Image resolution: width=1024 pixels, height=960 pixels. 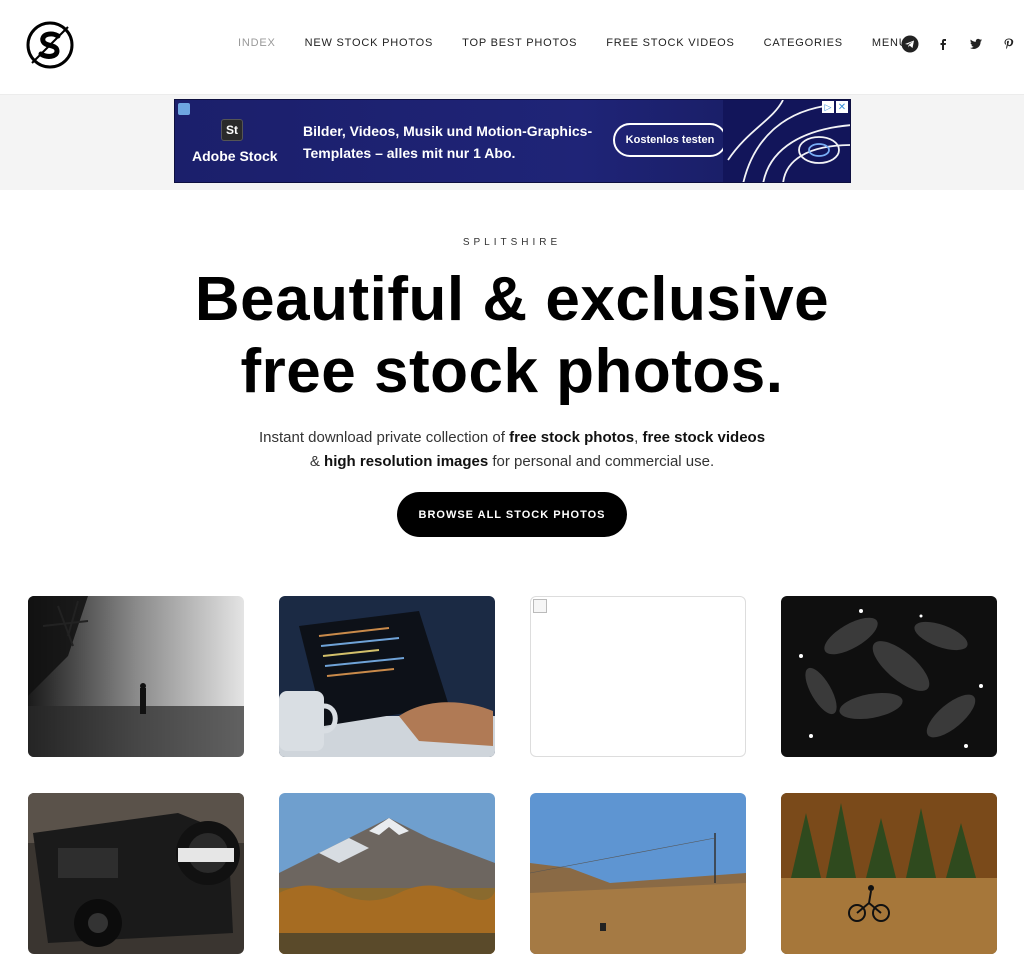 I want to click on hero-headline-line2: free stock photos., so click(x=512, y=371).